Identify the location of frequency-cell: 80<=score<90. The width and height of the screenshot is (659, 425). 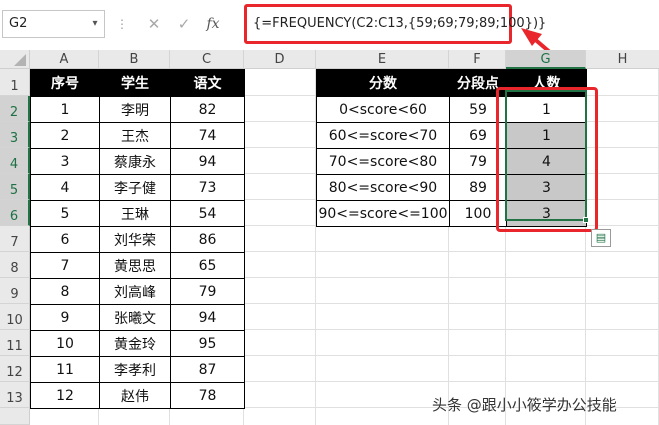
(383, 187).